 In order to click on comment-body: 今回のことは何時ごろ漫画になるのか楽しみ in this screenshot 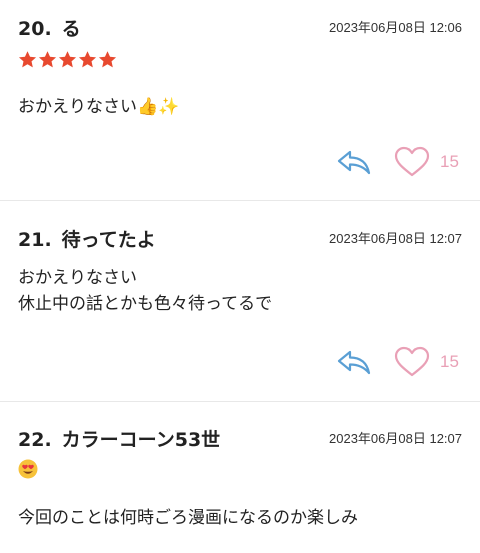, I will do `click(188, 518)`.